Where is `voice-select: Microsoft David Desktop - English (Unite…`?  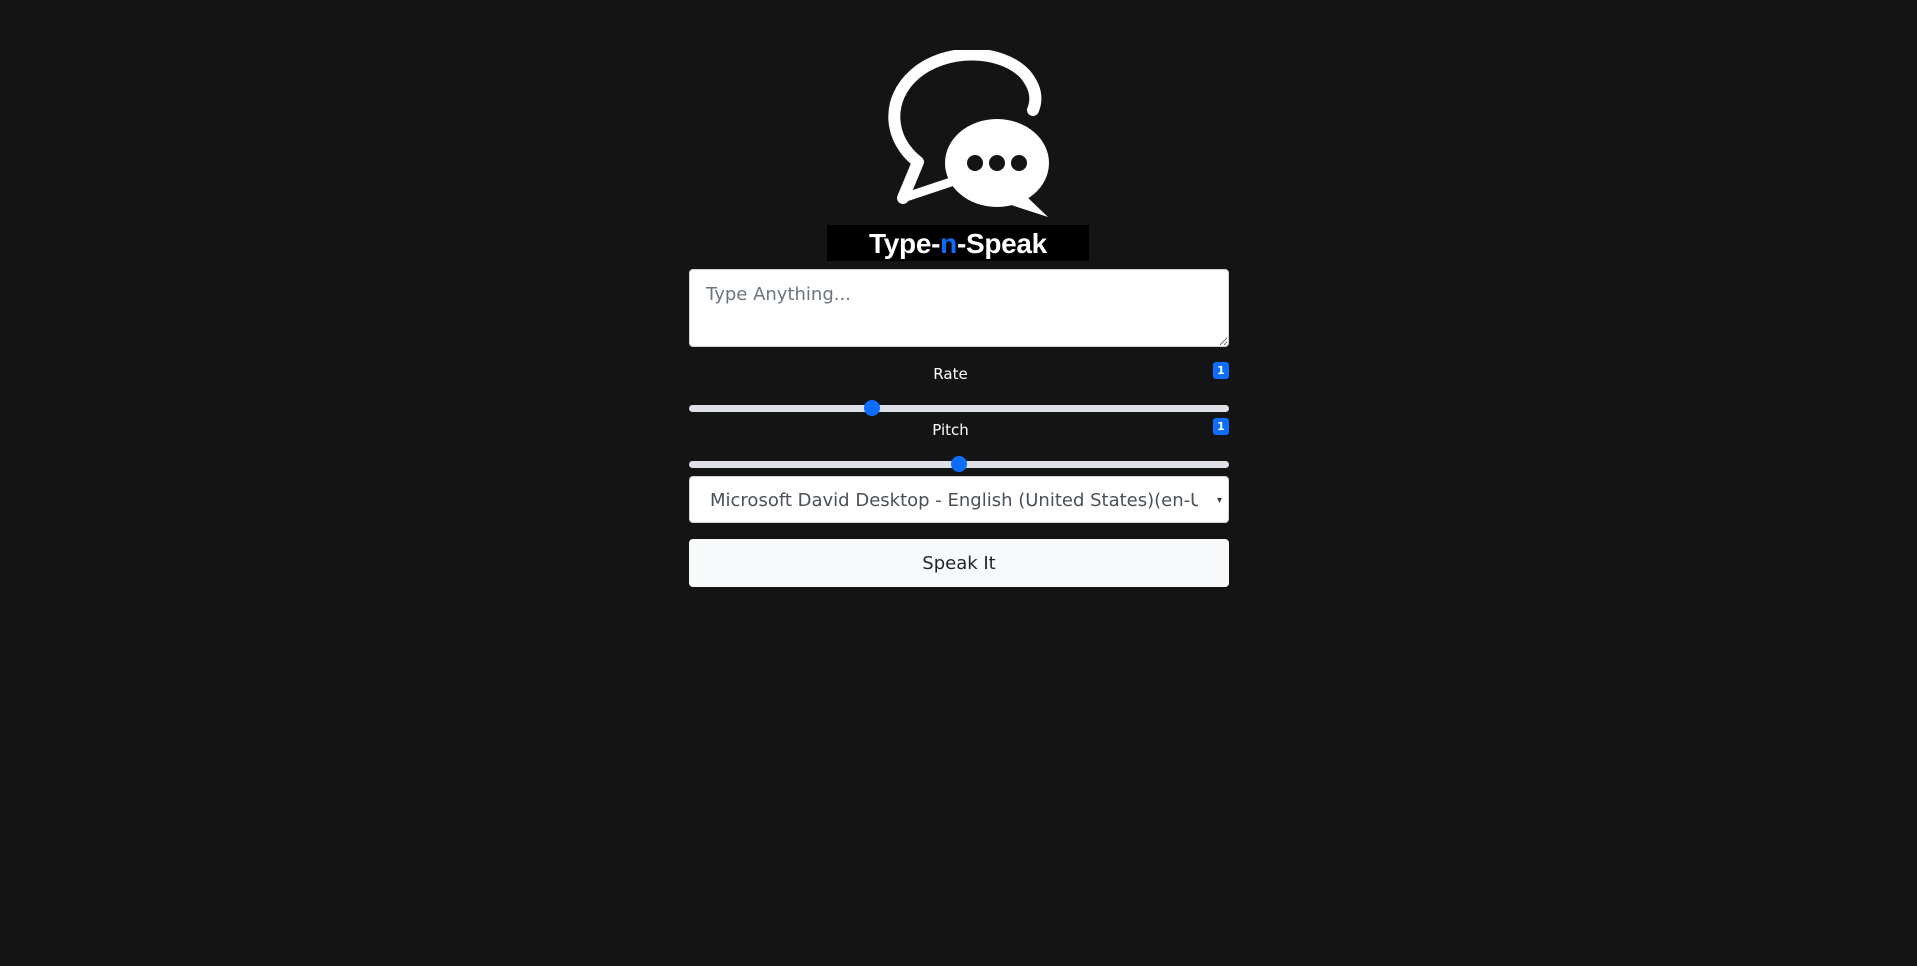
voice-select: Microsoft David Desktop - English (Unite… is located at coordinates (959, 499).